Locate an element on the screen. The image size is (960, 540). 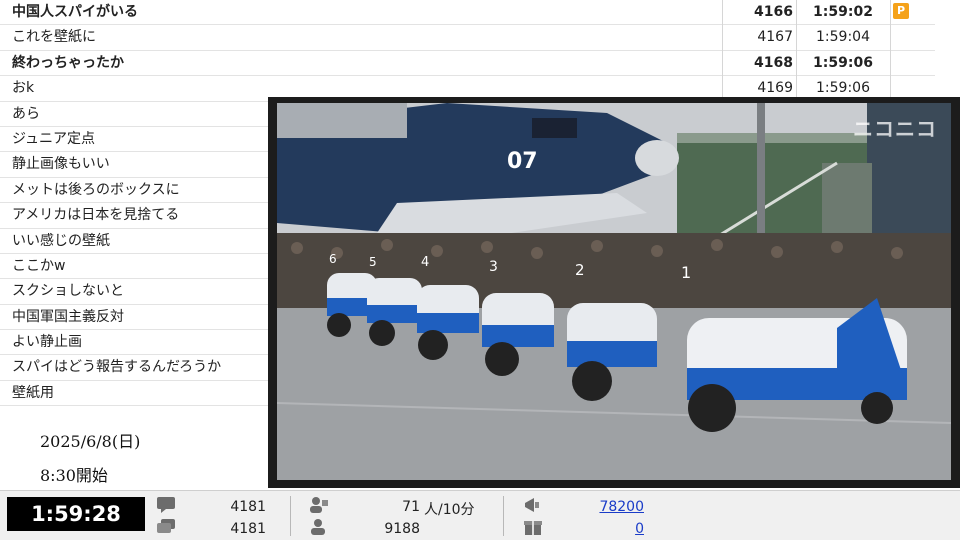
comment-text: スクショしないと is located at coordinates (68, 291).